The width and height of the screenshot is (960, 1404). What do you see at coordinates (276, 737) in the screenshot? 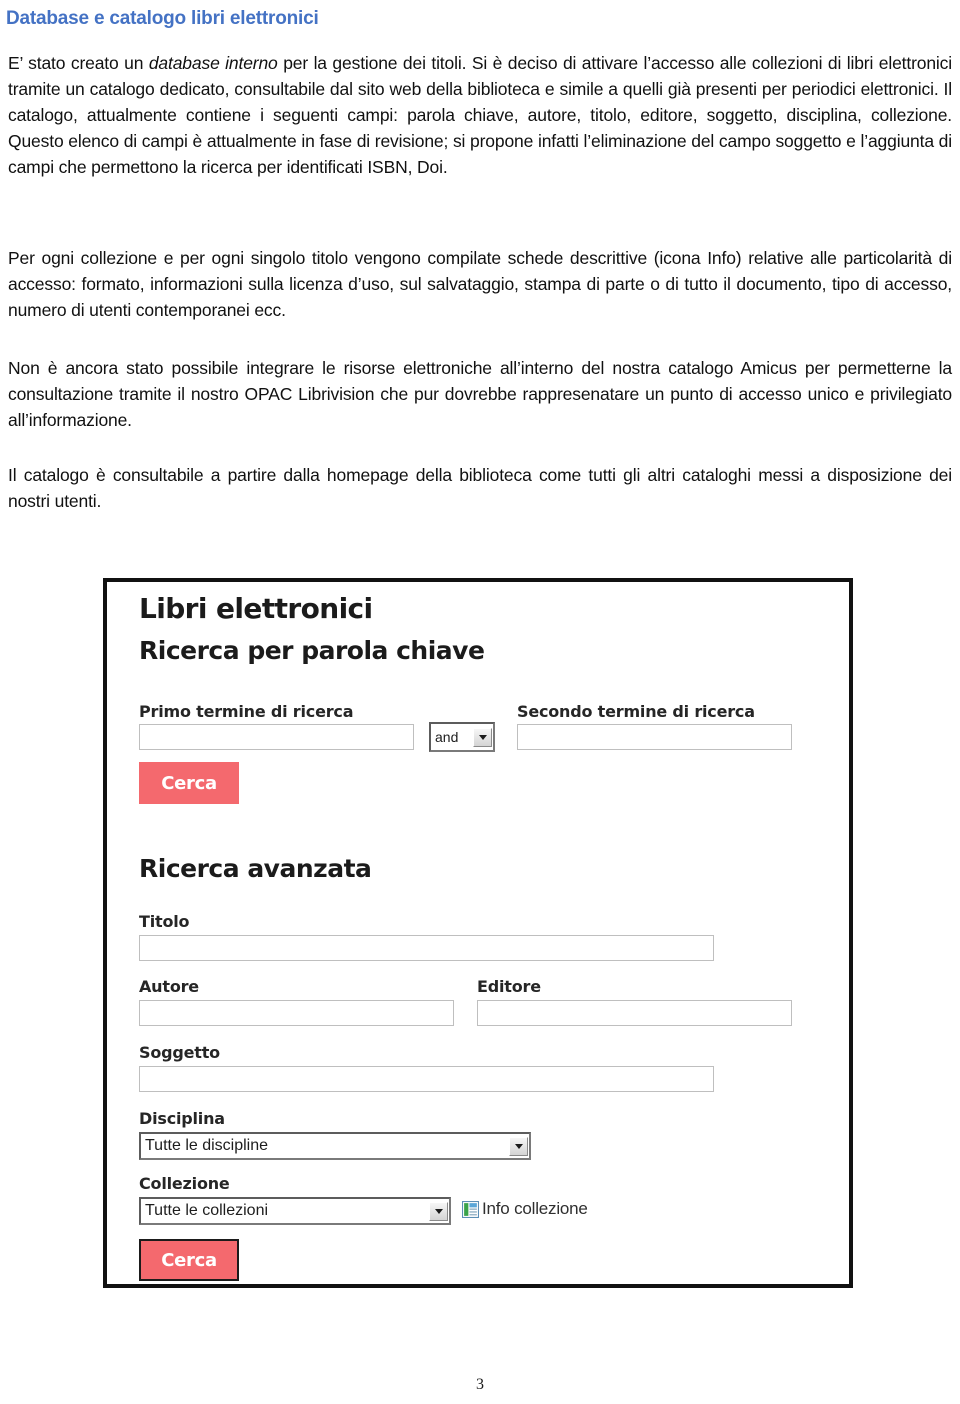
I see `first-term-input` at bounding box center [276, 737].